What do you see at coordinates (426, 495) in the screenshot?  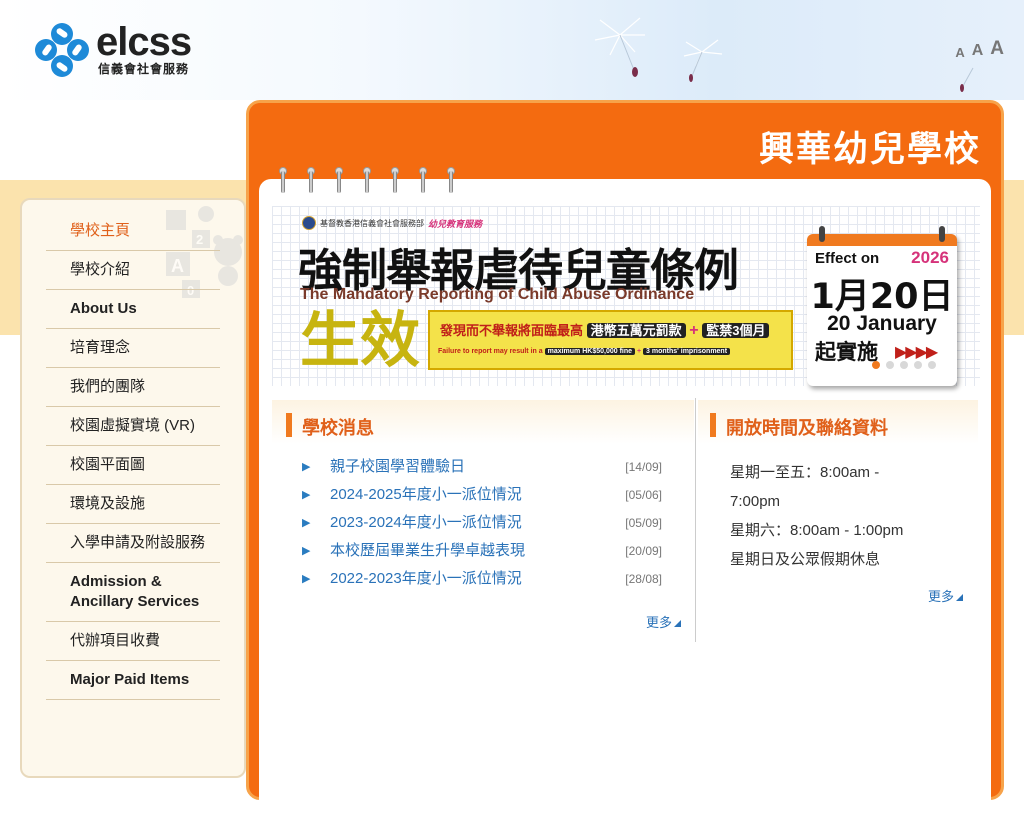 I see `news-link: 2024-2025年度小一派位情況` at bounding box center [426, 495].